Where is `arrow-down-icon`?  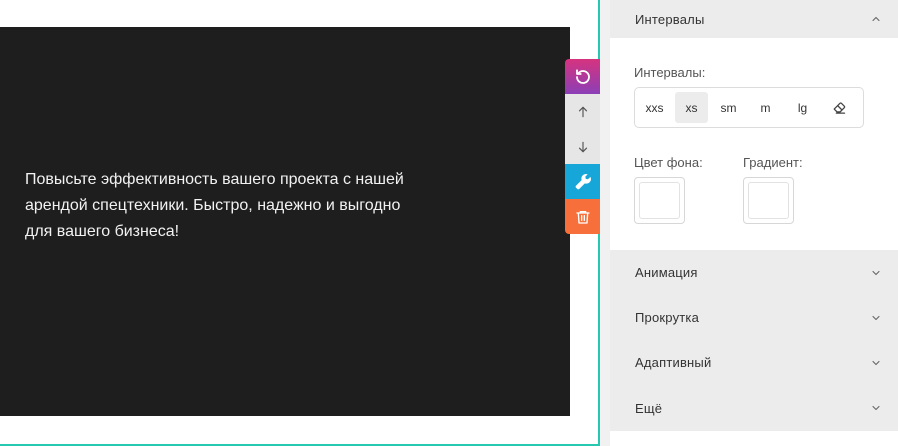 arrow-down-icon is located at coordinates (582, 146).